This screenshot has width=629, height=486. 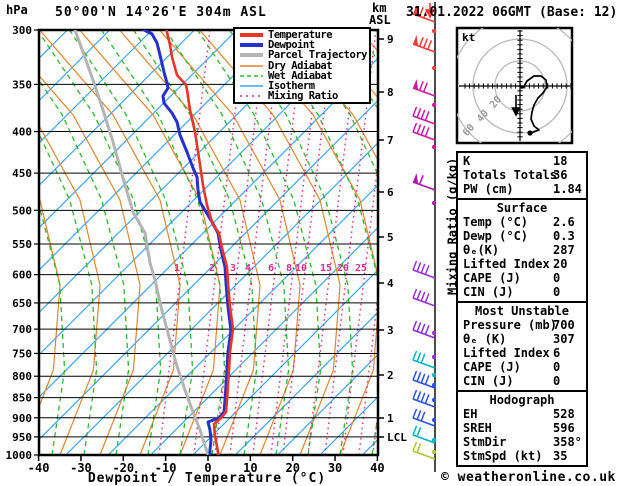 What do you see at coordinates (564, 339) in the screenshot?
I see `index-value: 307` at bounding box center [564, 339].